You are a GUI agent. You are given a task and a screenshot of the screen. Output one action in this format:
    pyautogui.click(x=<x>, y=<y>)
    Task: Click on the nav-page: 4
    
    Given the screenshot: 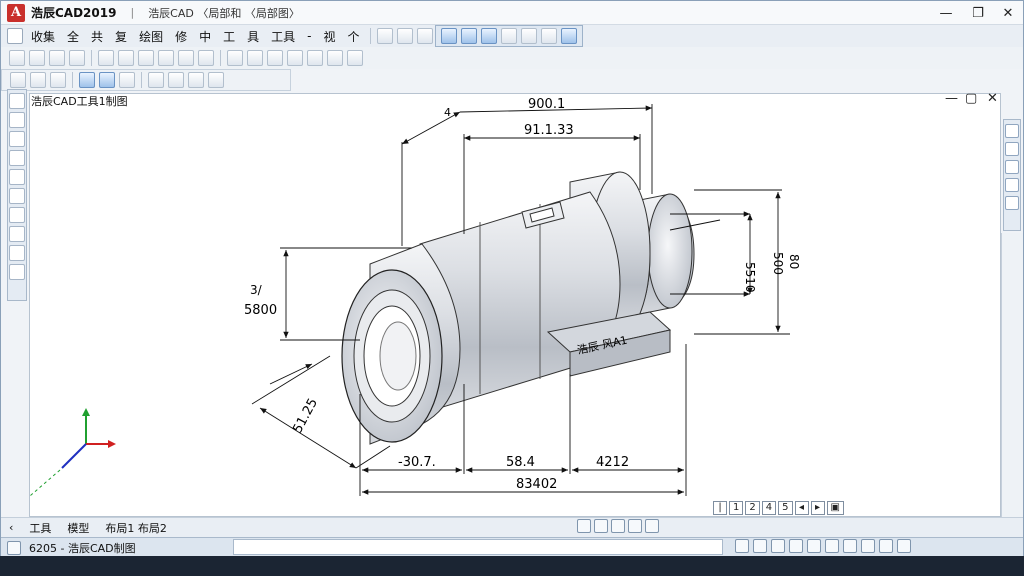 What is the action you would take?
    pyautogui.click(x=769, y=508)
    